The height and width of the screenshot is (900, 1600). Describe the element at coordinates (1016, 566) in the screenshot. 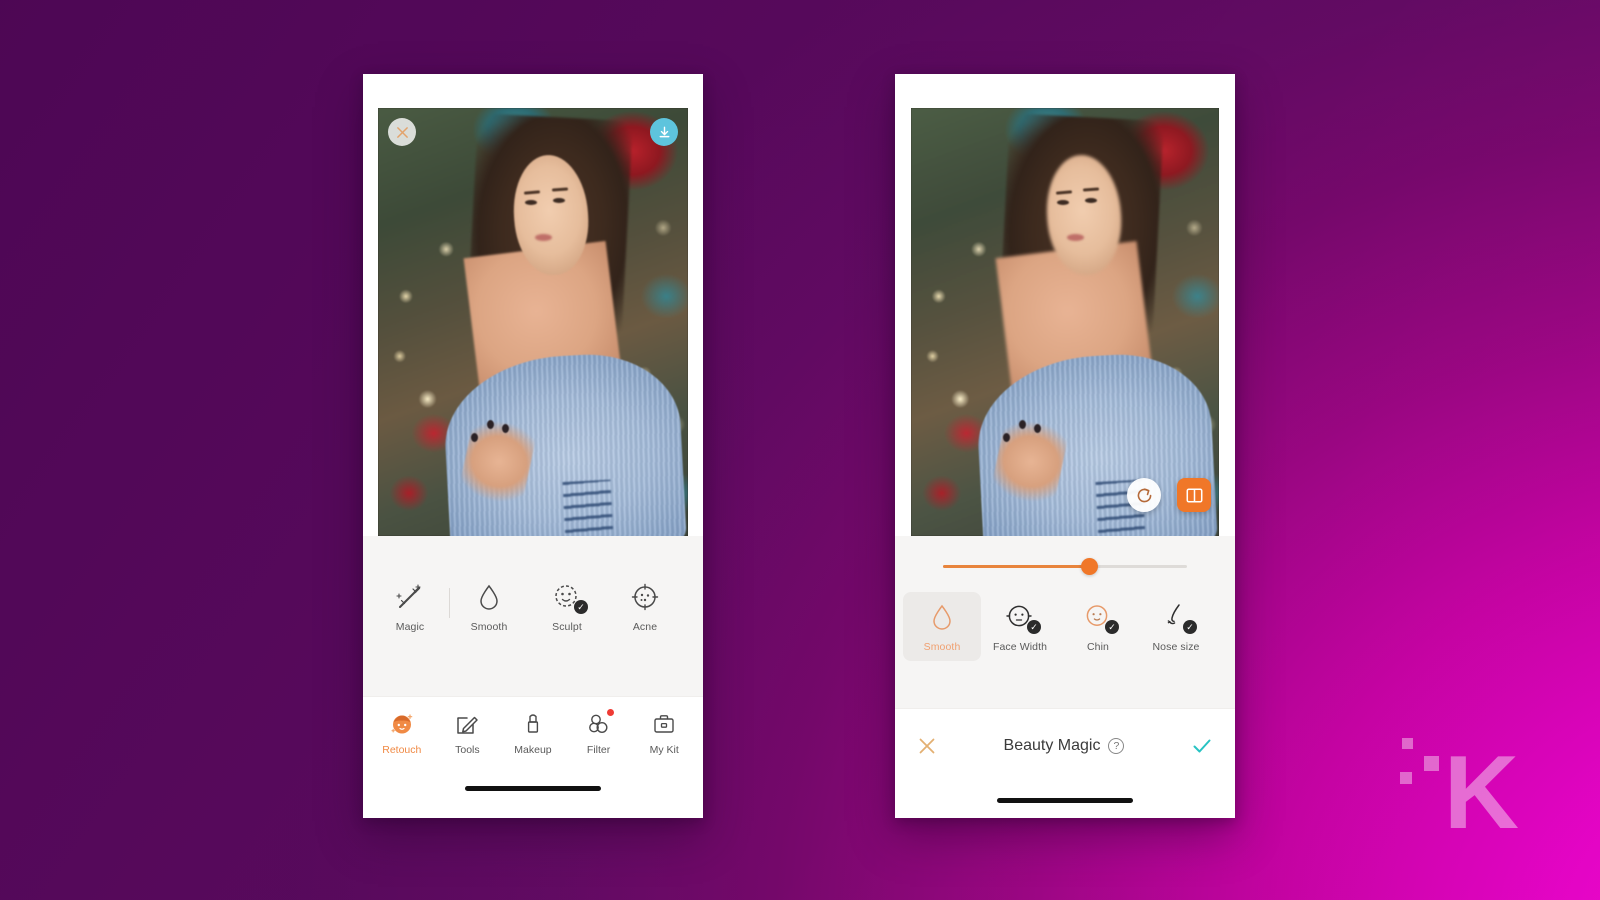

I see `slider-fill` at that location.